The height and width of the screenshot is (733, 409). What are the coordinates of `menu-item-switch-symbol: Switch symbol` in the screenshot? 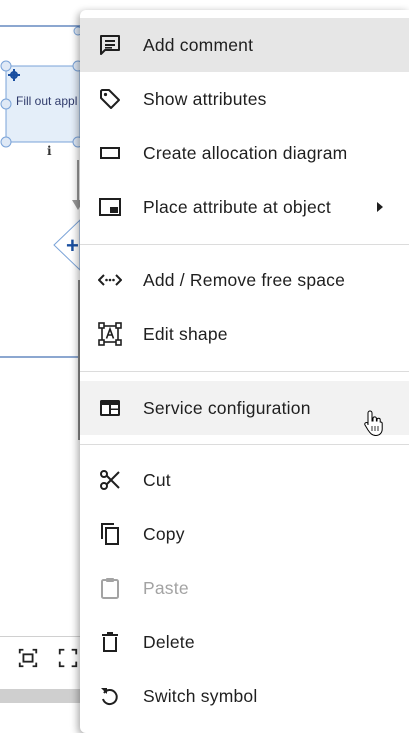 It's located at (244, 696).